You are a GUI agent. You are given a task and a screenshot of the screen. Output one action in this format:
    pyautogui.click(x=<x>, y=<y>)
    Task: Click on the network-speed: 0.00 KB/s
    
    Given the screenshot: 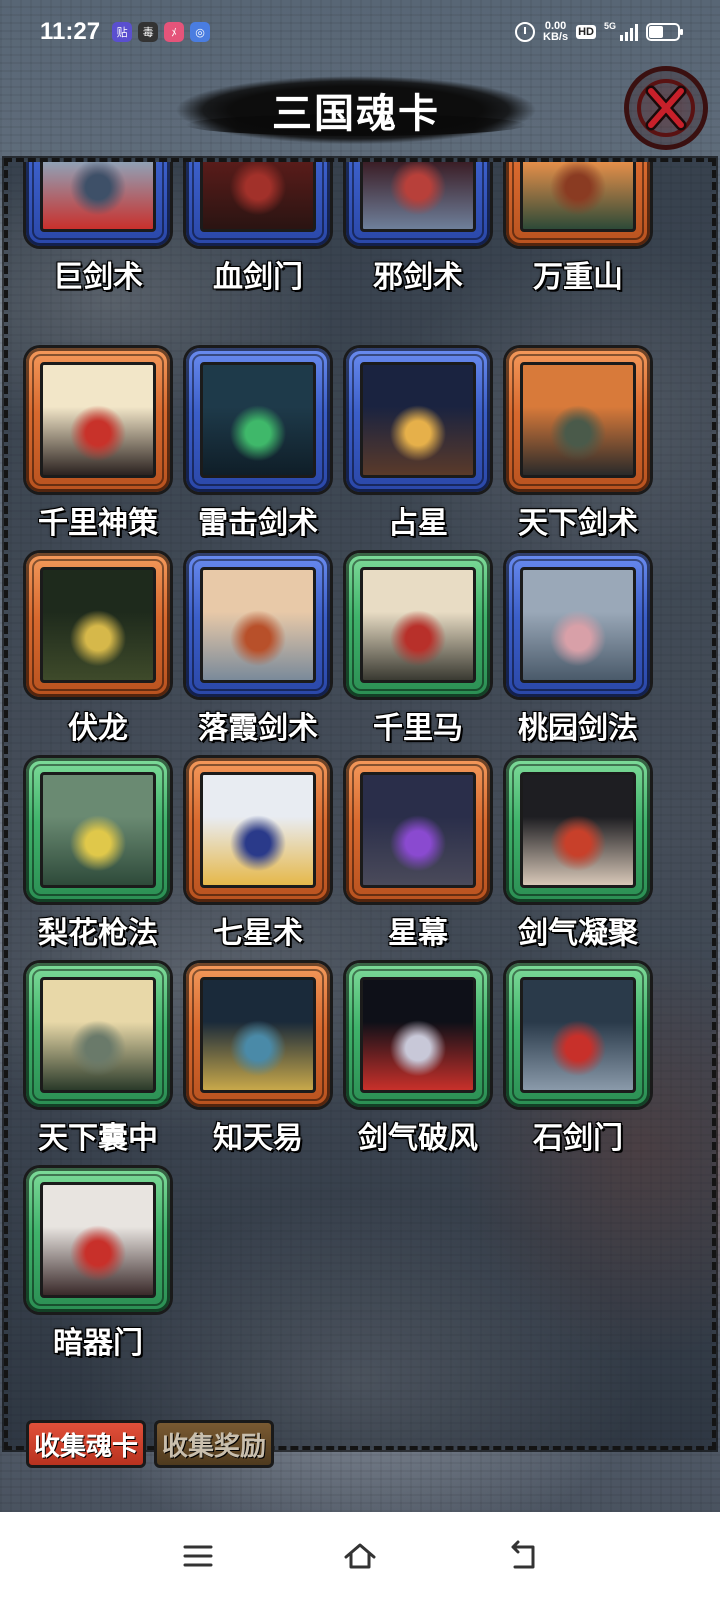 What is the action you would take?
    pyautogui.click(x=555, y=32)
    